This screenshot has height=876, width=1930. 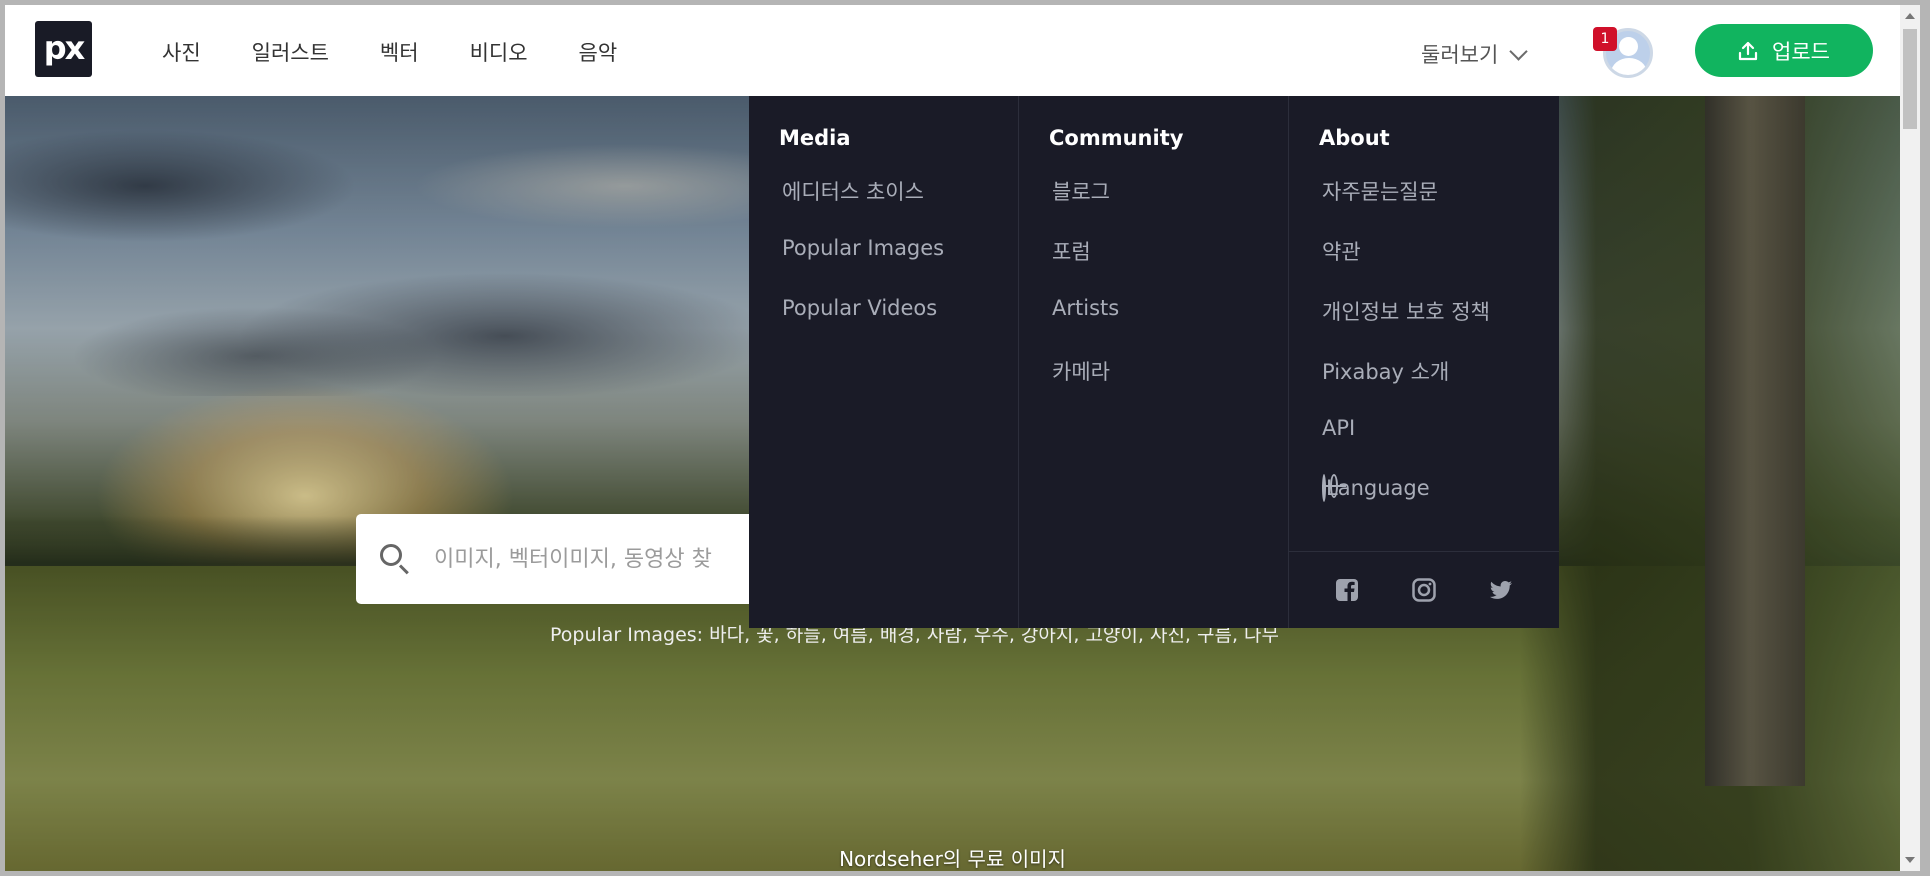 What do you see at coordinates (1910, 860) in the screenshot?
I see `scroll-down-arrow` at bounding box center [1910, 860].